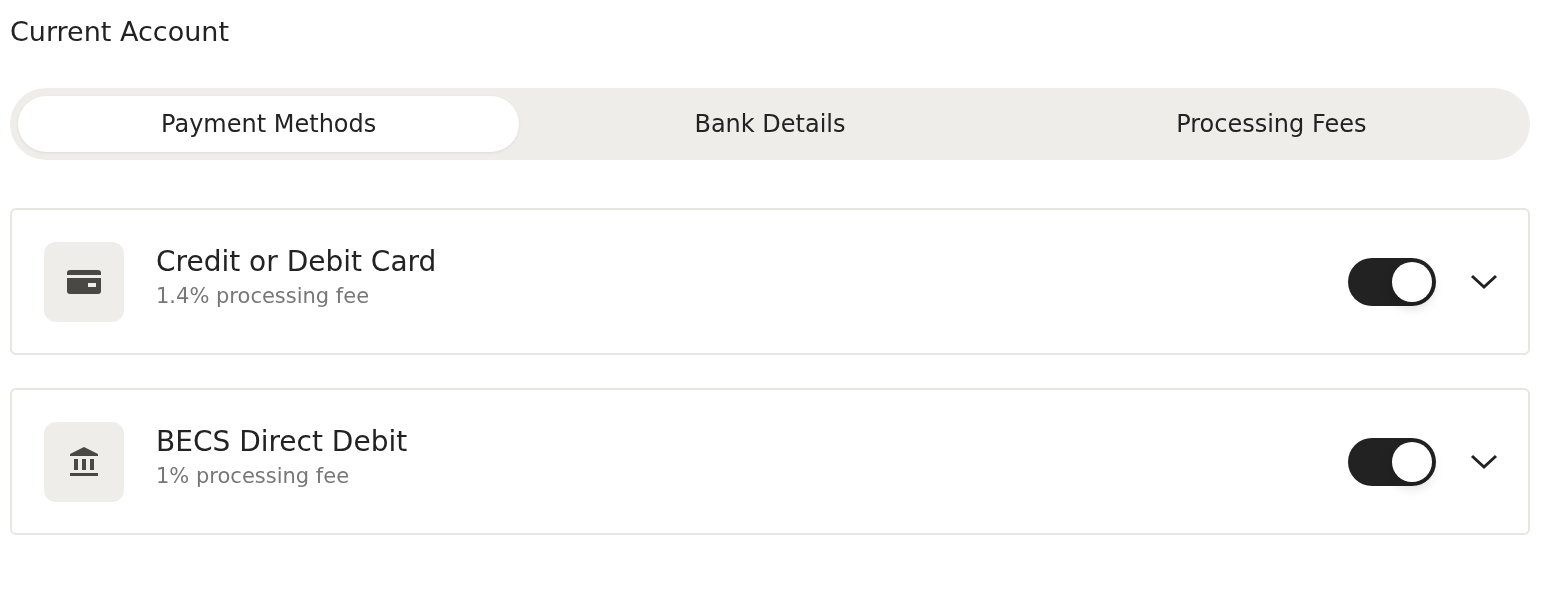  What do you see at coordinates (1271, 124) in the screenshot?
I see `tab: Processing Fees` at bounding box center [1271, 124].